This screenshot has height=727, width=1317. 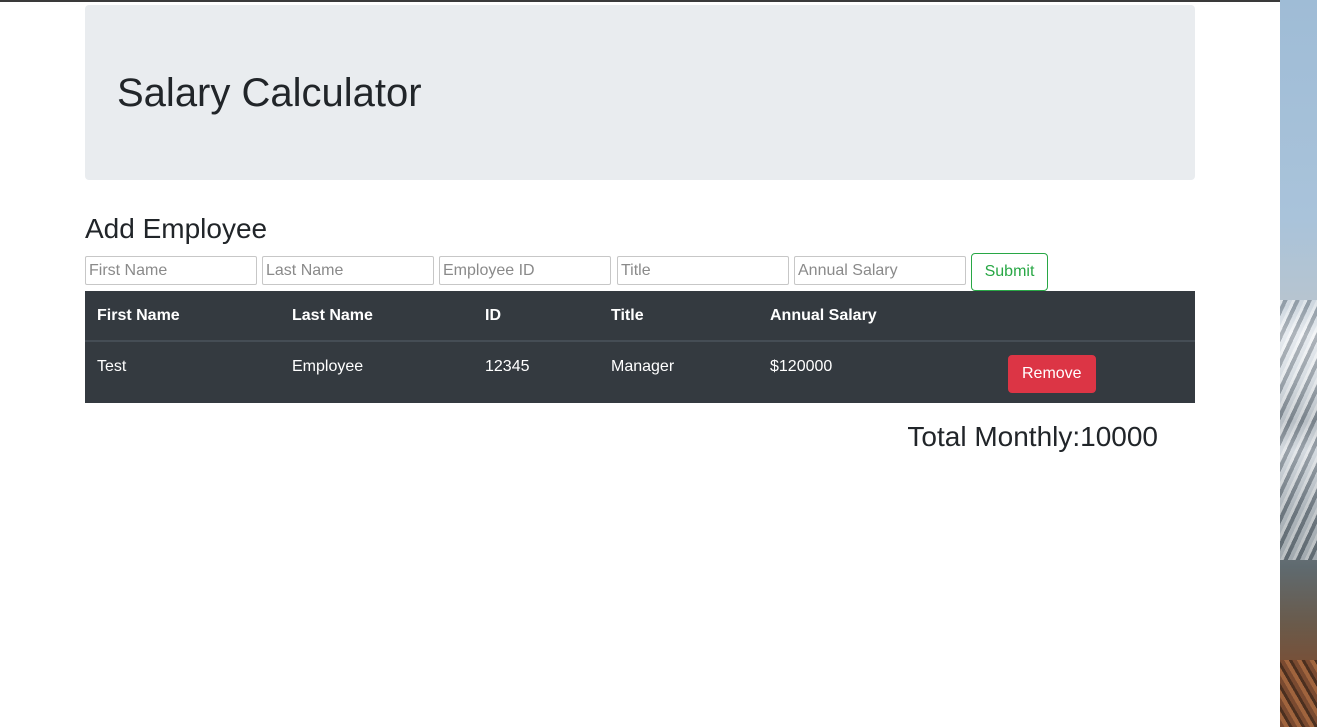 What do you see at coordinates (182, 316) in the screenshot?
I see `column-header-first-name: First Name` at bounding box center [182, 316].